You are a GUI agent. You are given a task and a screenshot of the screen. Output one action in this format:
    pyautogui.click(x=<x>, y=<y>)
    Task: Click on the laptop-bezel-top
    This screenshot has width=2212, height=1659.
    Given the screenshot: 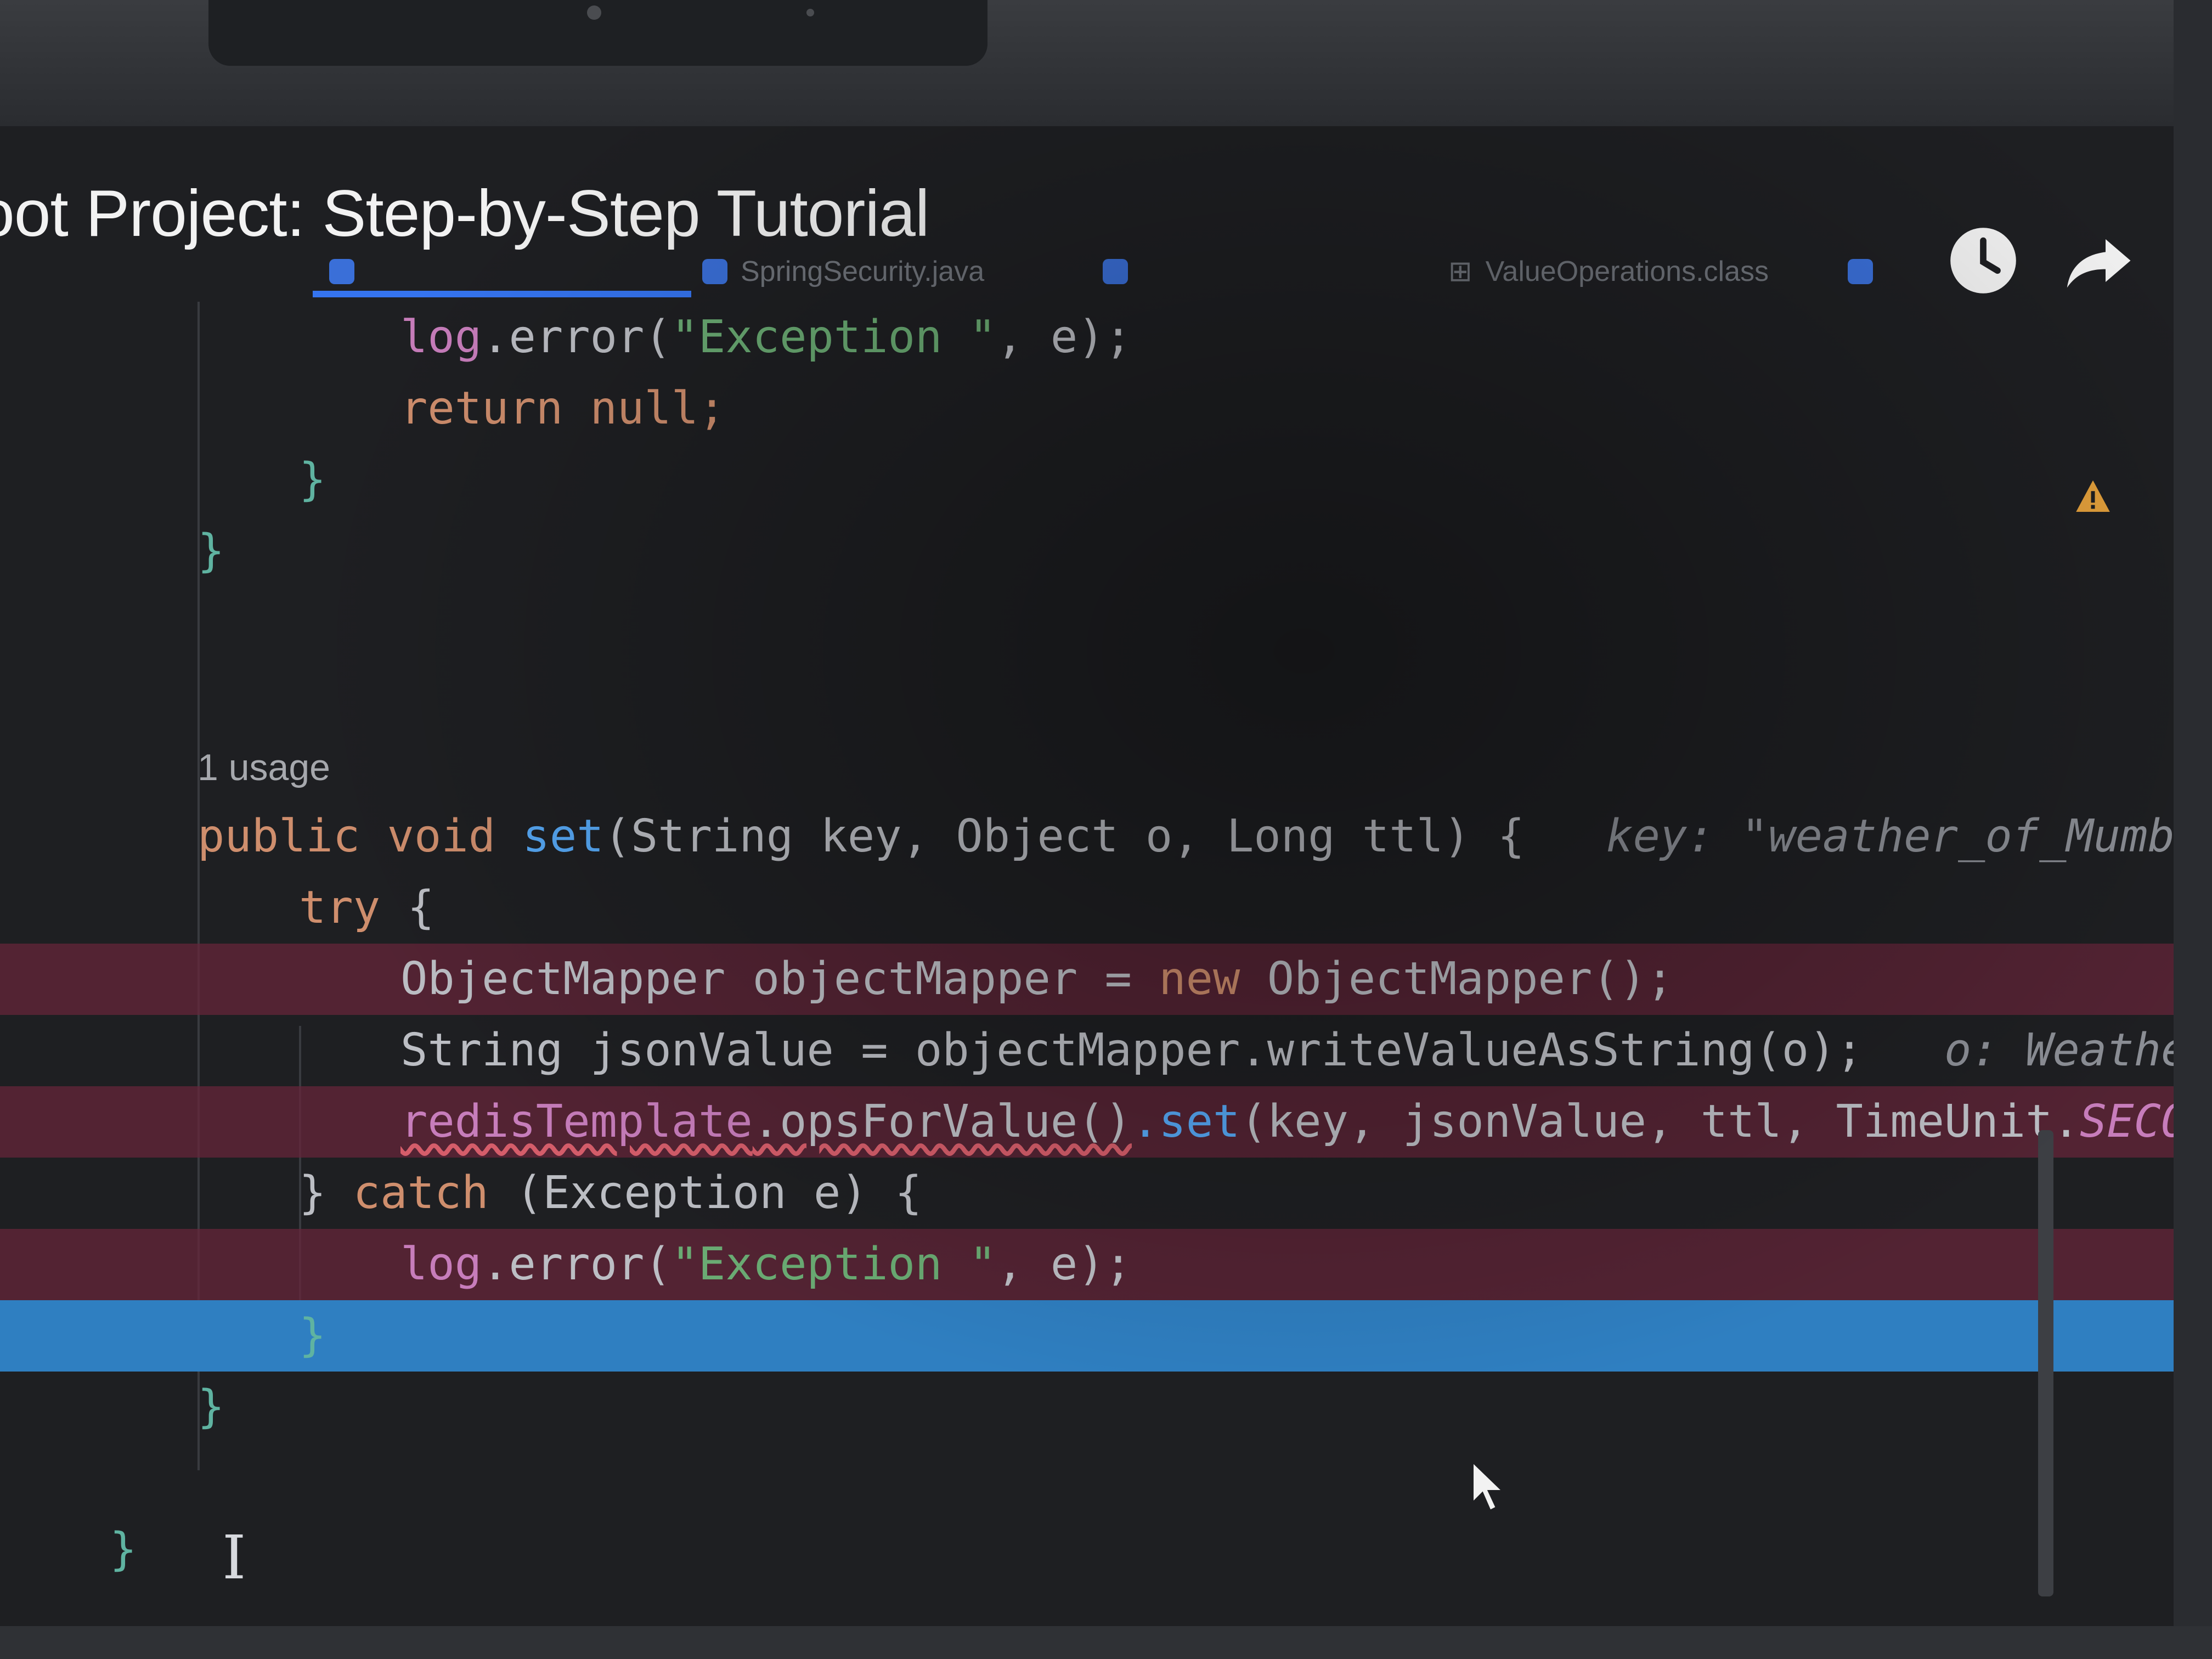 What is the action you would take?
    pyautogui.click(x=1106, y=63)
    